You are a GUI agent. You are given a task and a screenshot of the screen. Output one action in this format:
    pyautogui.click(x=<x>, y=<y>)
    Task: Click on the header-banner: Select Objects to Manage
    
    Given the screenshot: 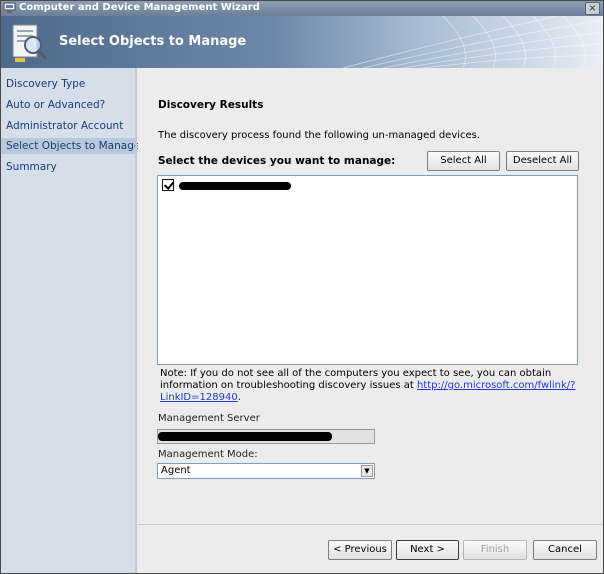 What is the action you would take?
    pyautogui.click(x=302, y=42)
    